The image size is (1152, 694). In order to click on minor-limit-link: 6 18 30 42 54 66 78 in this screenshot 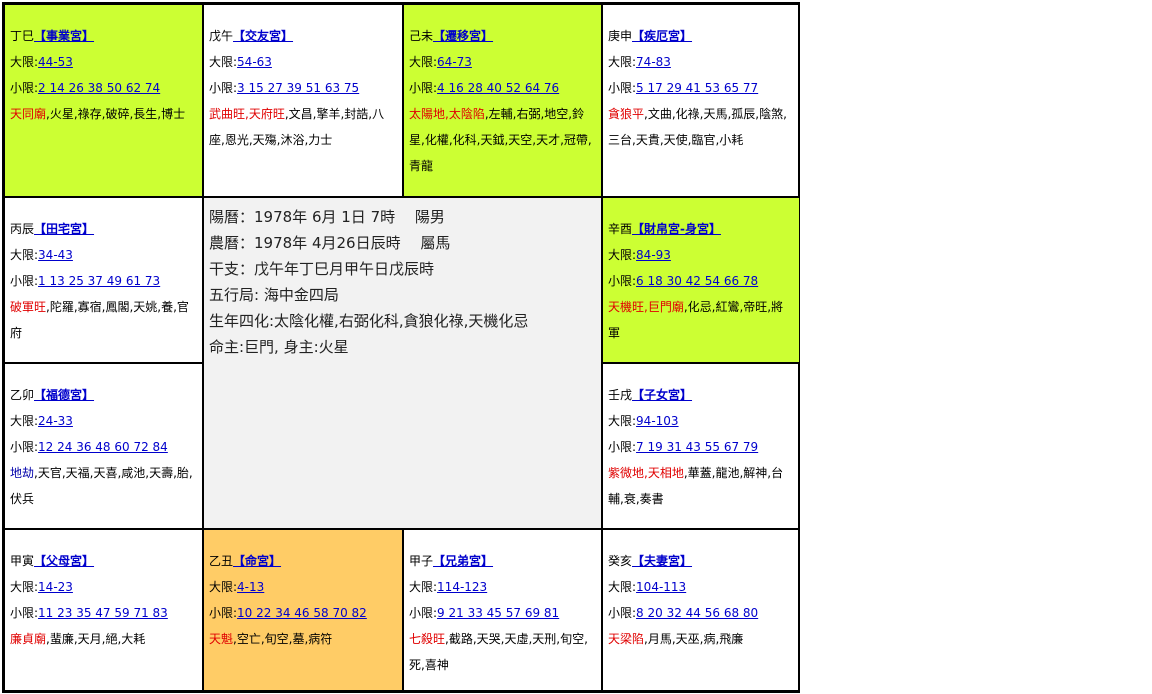, I will do `click(697, 281)`.